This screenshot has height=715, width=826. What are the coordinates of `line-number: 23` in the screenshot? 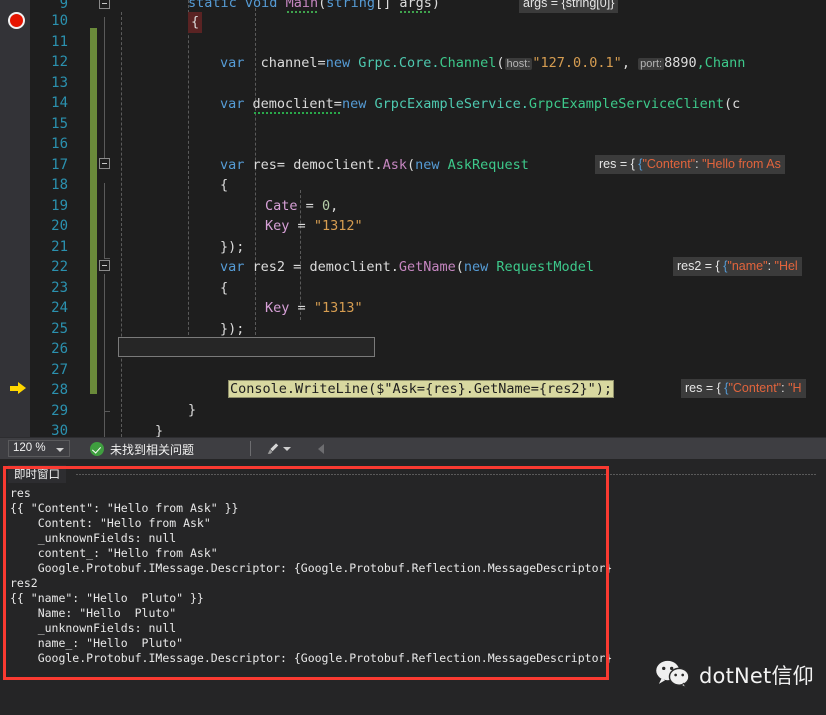 It's located at (59, 287).